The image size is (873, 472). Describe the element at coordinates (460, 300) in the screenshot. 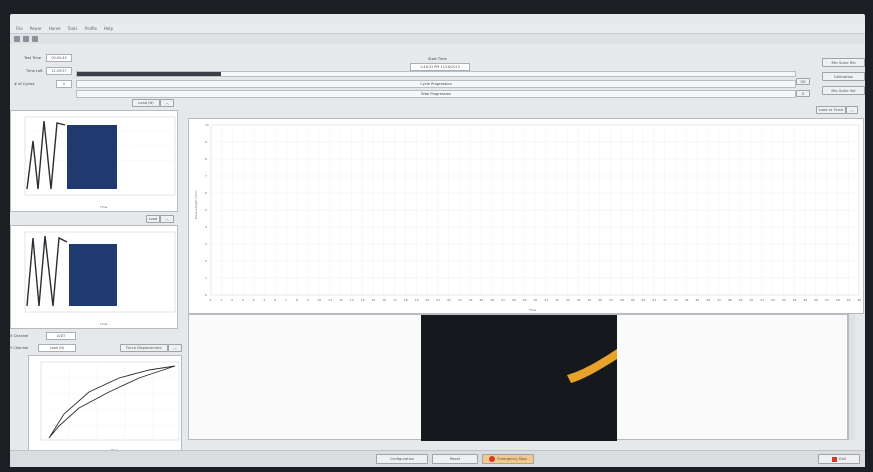

I see `main-x-tick: 23` at that location.